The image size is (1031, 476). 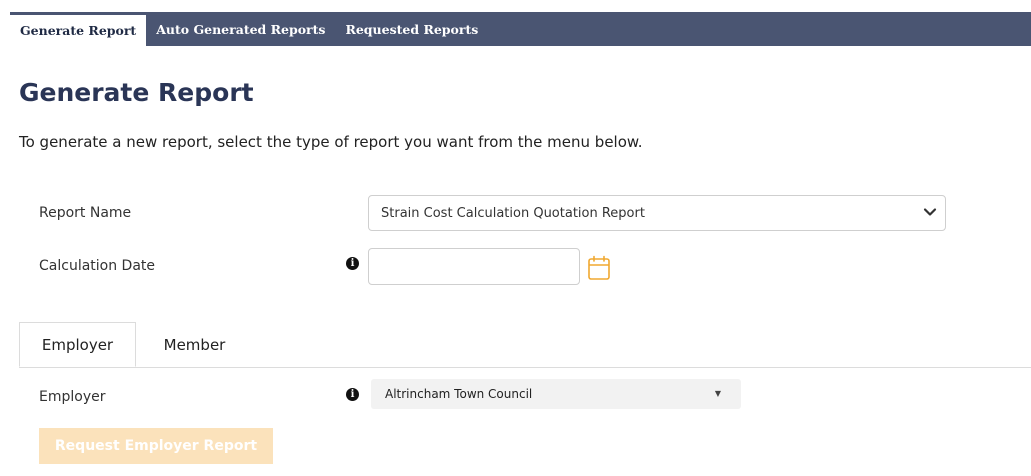 I want to click on request-employer-report-button: Request Employer Report, so click(x=156, y=446).